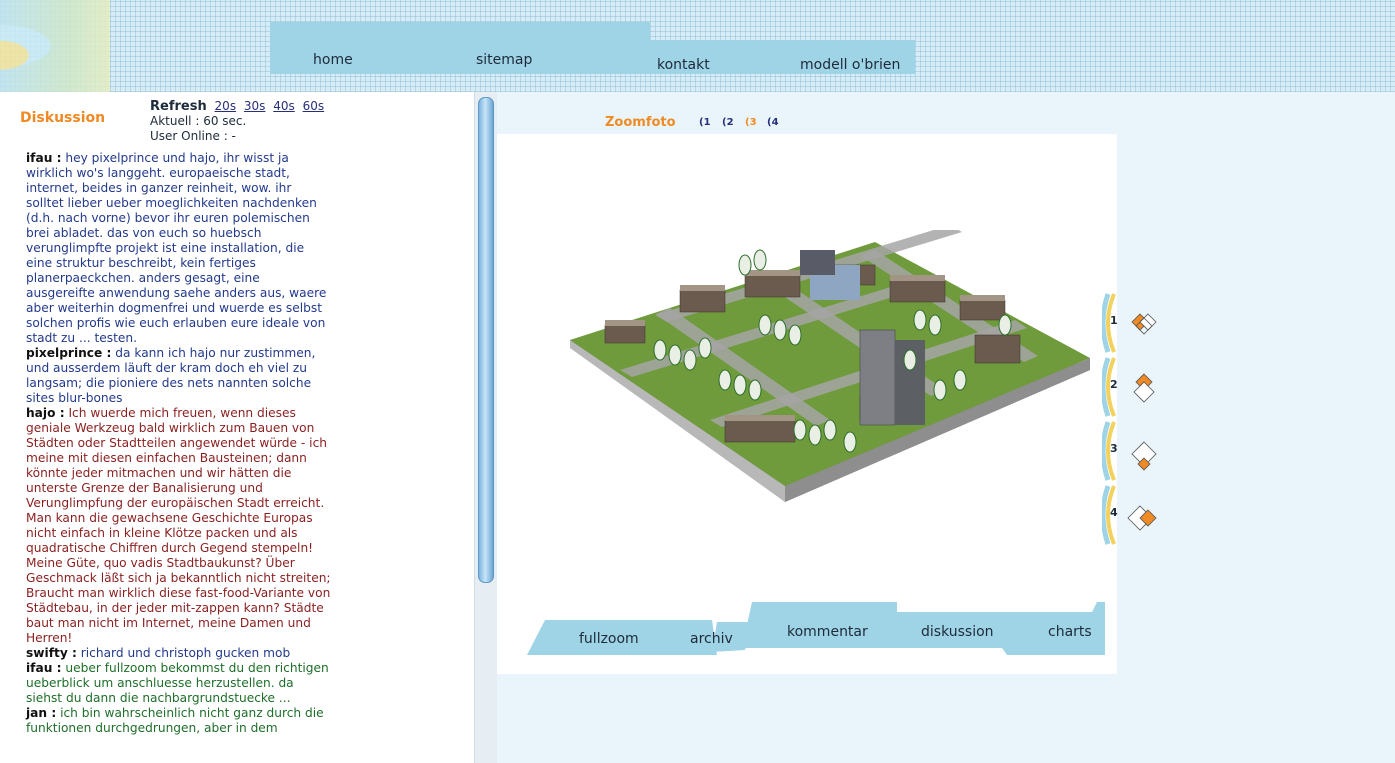  What do you see at coordinates (711, 639) in the screenshot?
I see `tab-archiv: archiv` at bounding box center [711, 639].